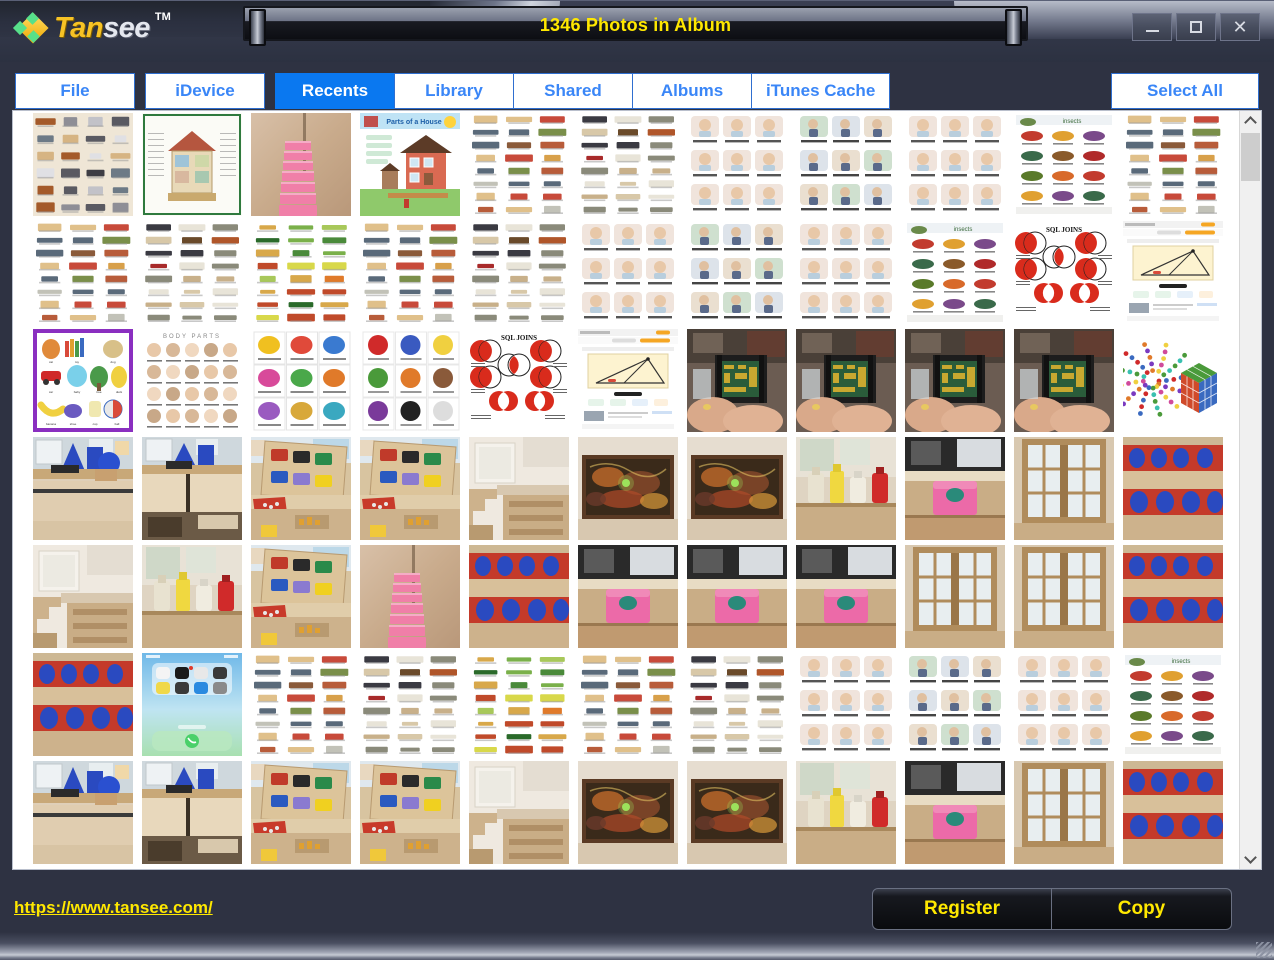 The height and width of the screenshot is (960, 1274). What do you see at coordinates (83, 164) in the screenshot?
I see `photo-thumbnail: Household Devices` at bounding box center [83, 164].